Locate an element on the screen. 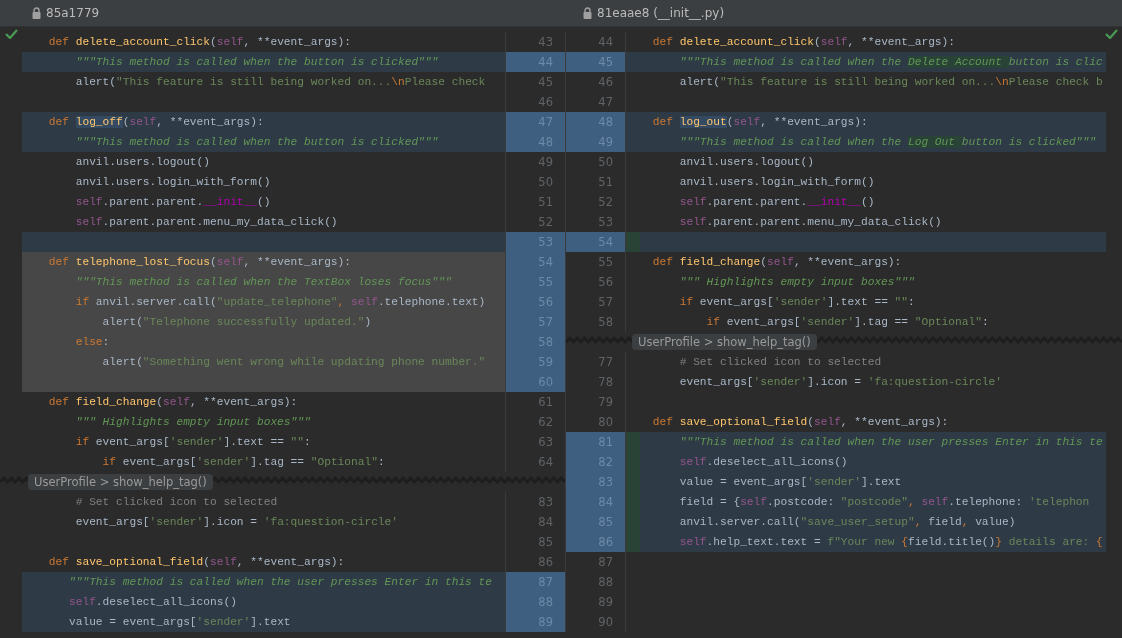  line-number: 58 is located at coordinates (596, 322).